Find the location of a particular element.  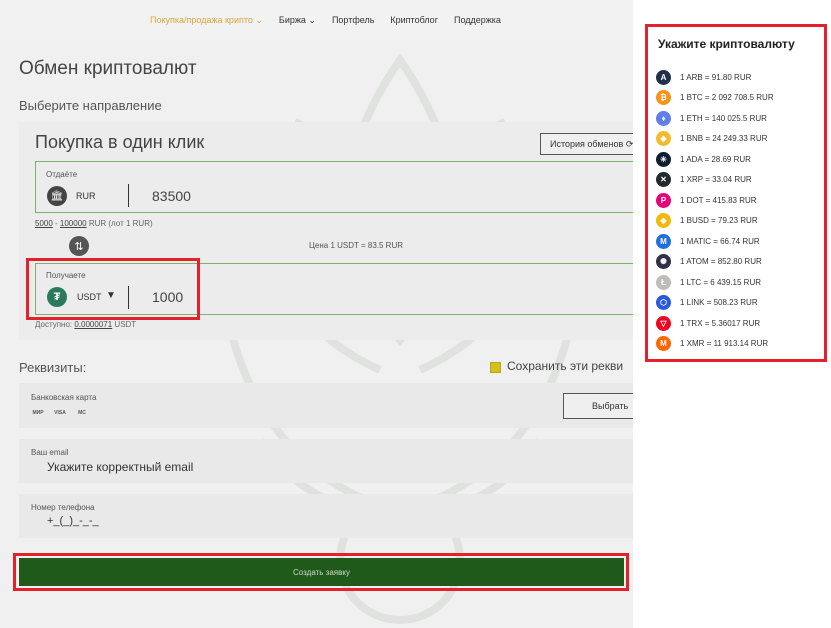

crypto-rate-text: 1 DOT = 415.83 RUR is located at coordinates (718, 200).